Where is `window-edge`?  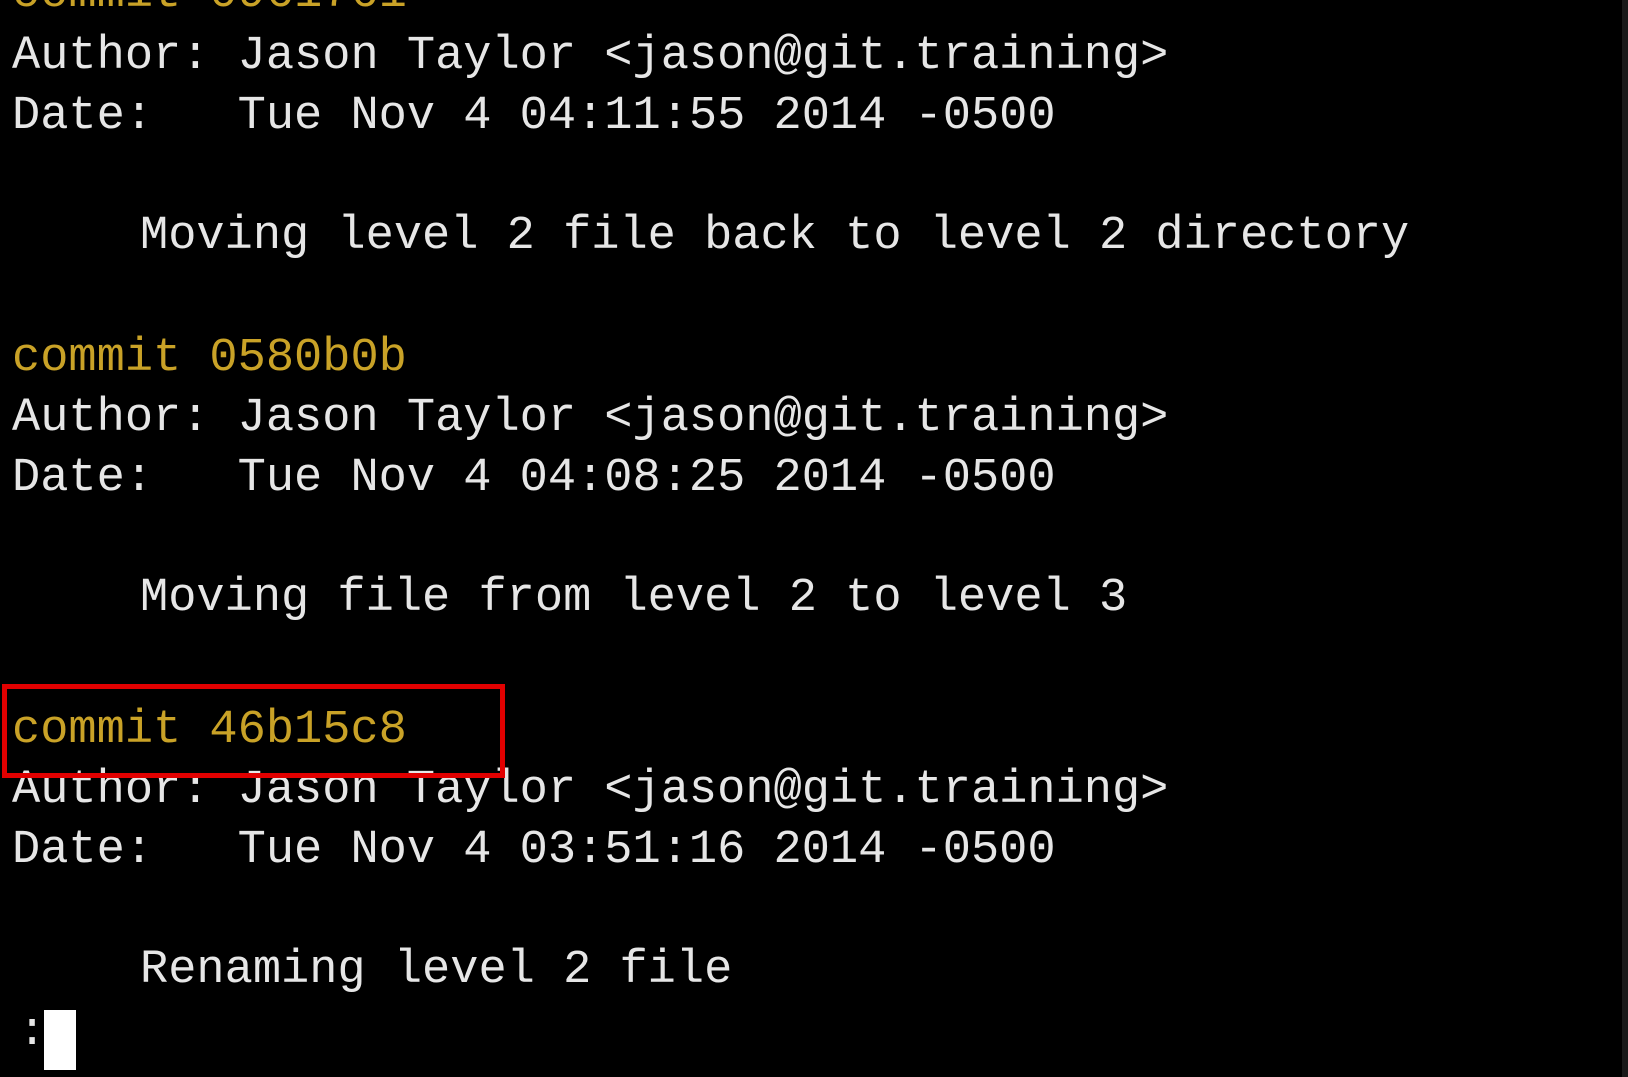 window-edge is located at coordinates (1625, 538).